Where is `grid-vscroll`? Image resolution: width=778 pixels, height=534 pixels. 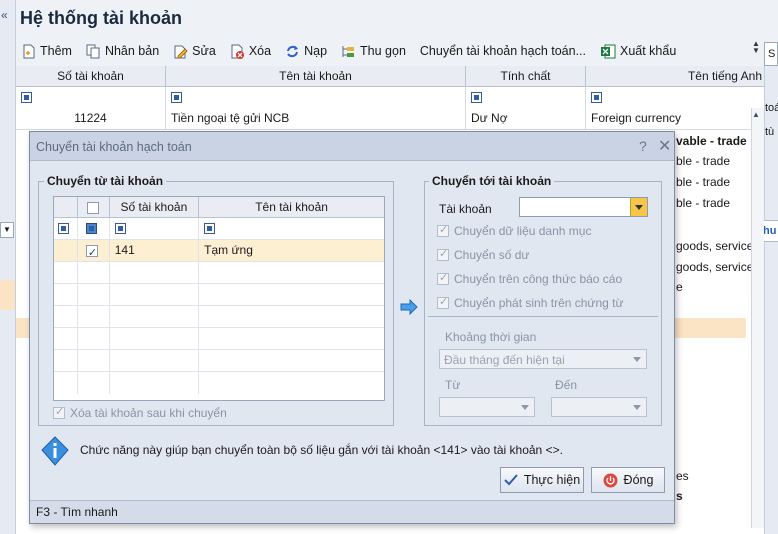 grid-vscroll is located at coordinates (757, 318).